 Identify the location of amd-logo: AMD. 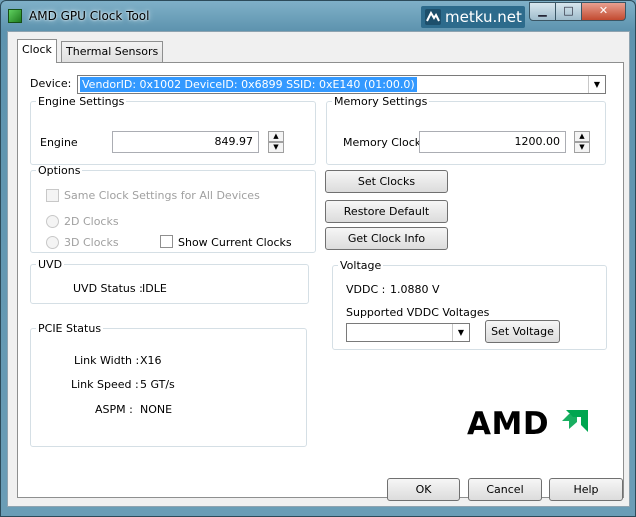
(528, 426).